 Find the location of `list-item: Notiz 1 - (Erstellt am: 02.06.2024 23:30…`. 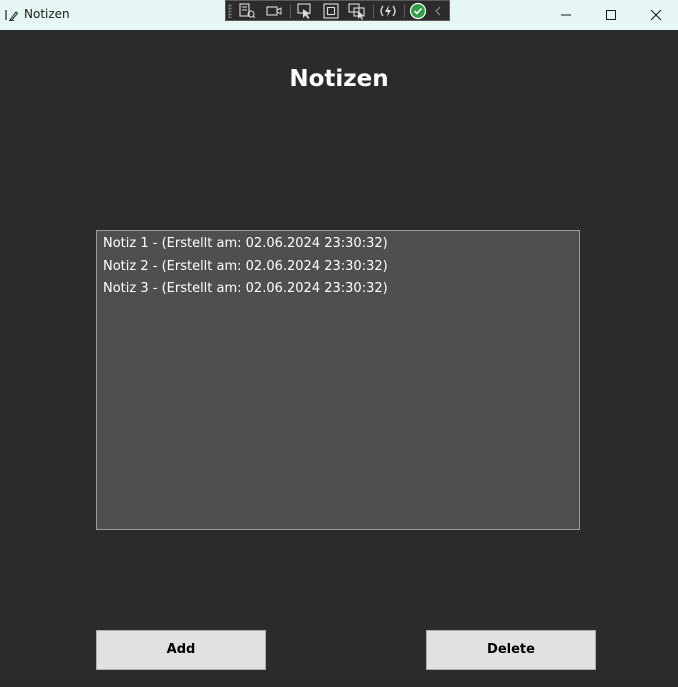

list-item: Notiz 1 - (Erstellt am: 02.06.2024 23:30… is located at coordinates (245, 244).